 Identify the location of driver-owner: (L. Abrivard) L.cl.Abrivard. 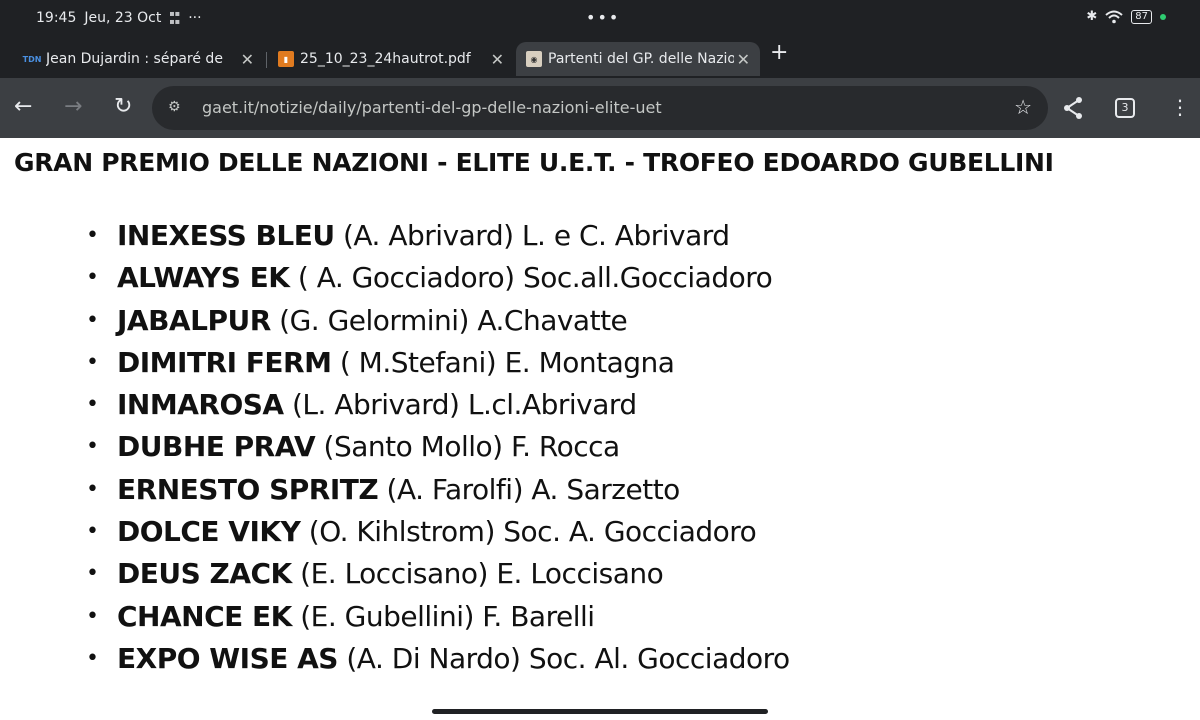
(460, 405).